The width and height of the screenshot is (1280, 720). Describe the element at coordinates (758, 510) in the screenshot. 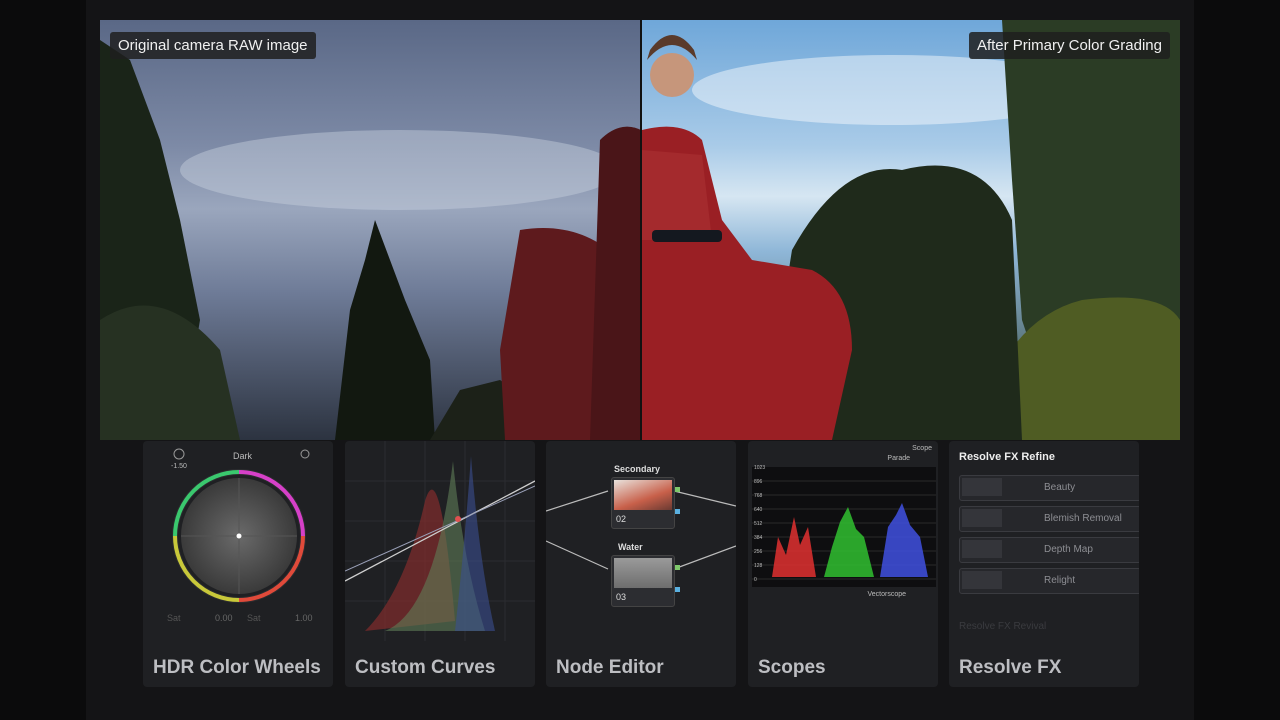

I see `y-tick: 640` at that location.